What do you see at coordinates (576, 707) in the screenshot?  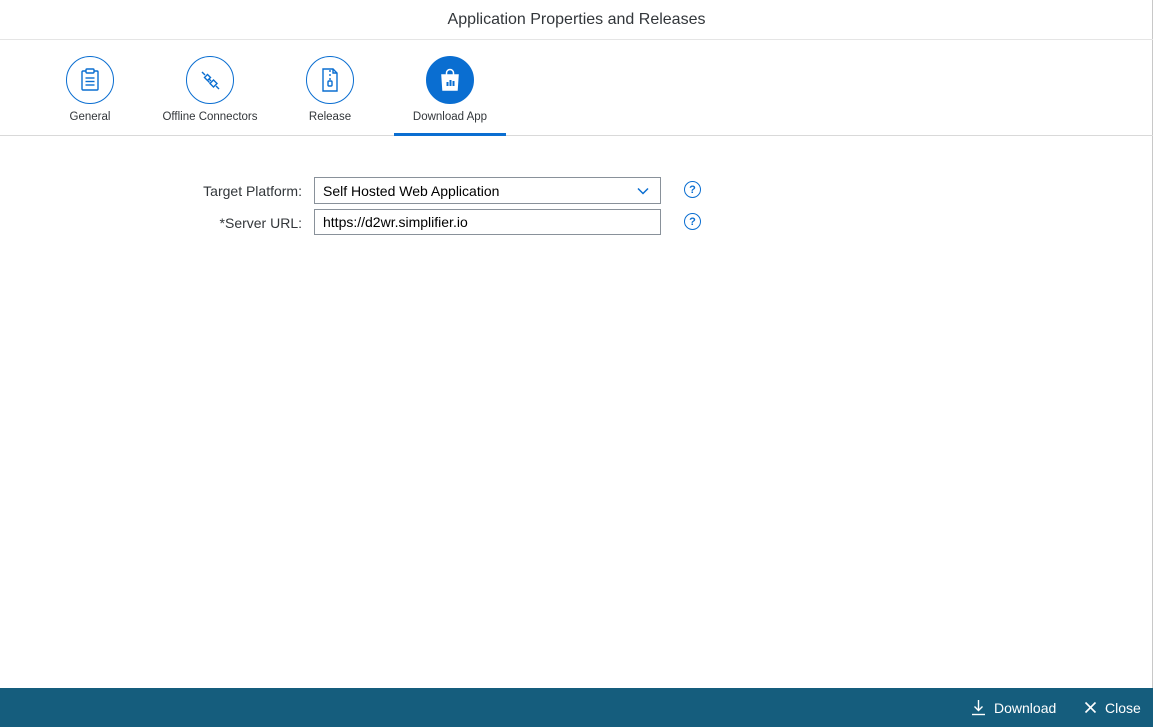 I see `dialog-footer: Download Close` at bounding box center [576, 707].